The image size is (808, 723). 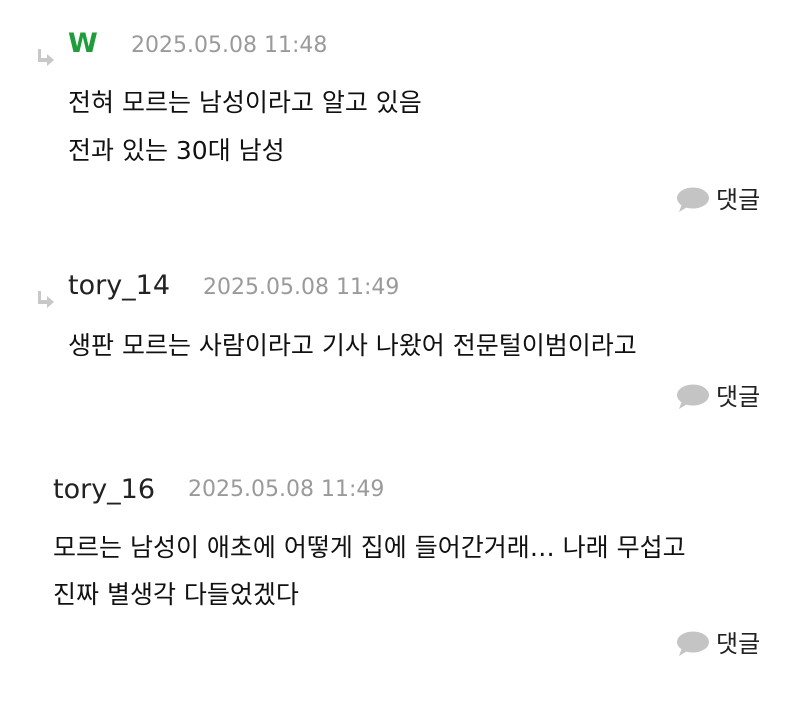 What do you see at coordinates (229, 45) in the screenshot?
I see `comment-timestamp: 2025.05.08 11:48` at bounding box center [229, 45].